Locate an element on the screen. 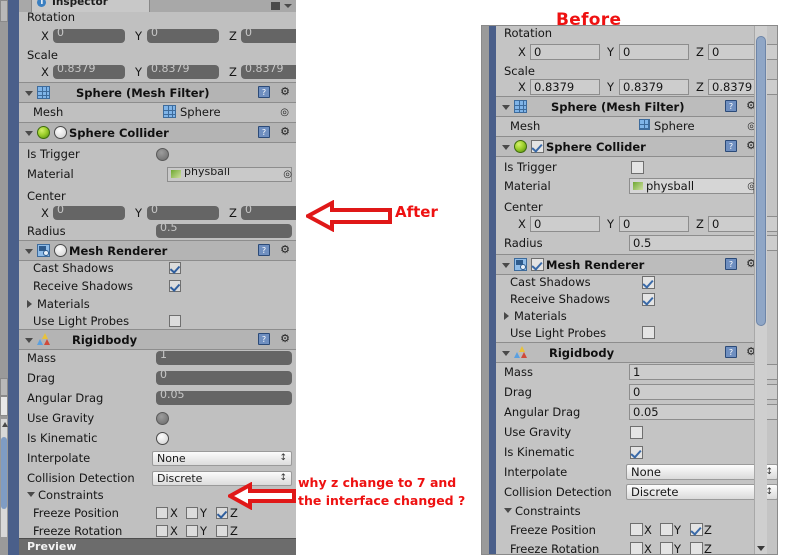 This screenshot has width=809, height=555. use-gravity-toggle is located at coordinates (162, 418).